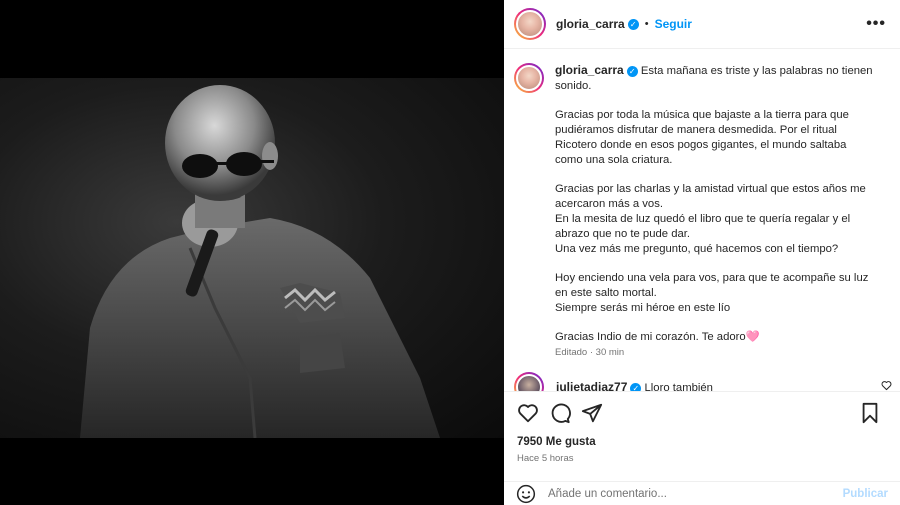 The width and height of the screenshot is (900, 505). I want to click on comment-icon, so click(560, 413).